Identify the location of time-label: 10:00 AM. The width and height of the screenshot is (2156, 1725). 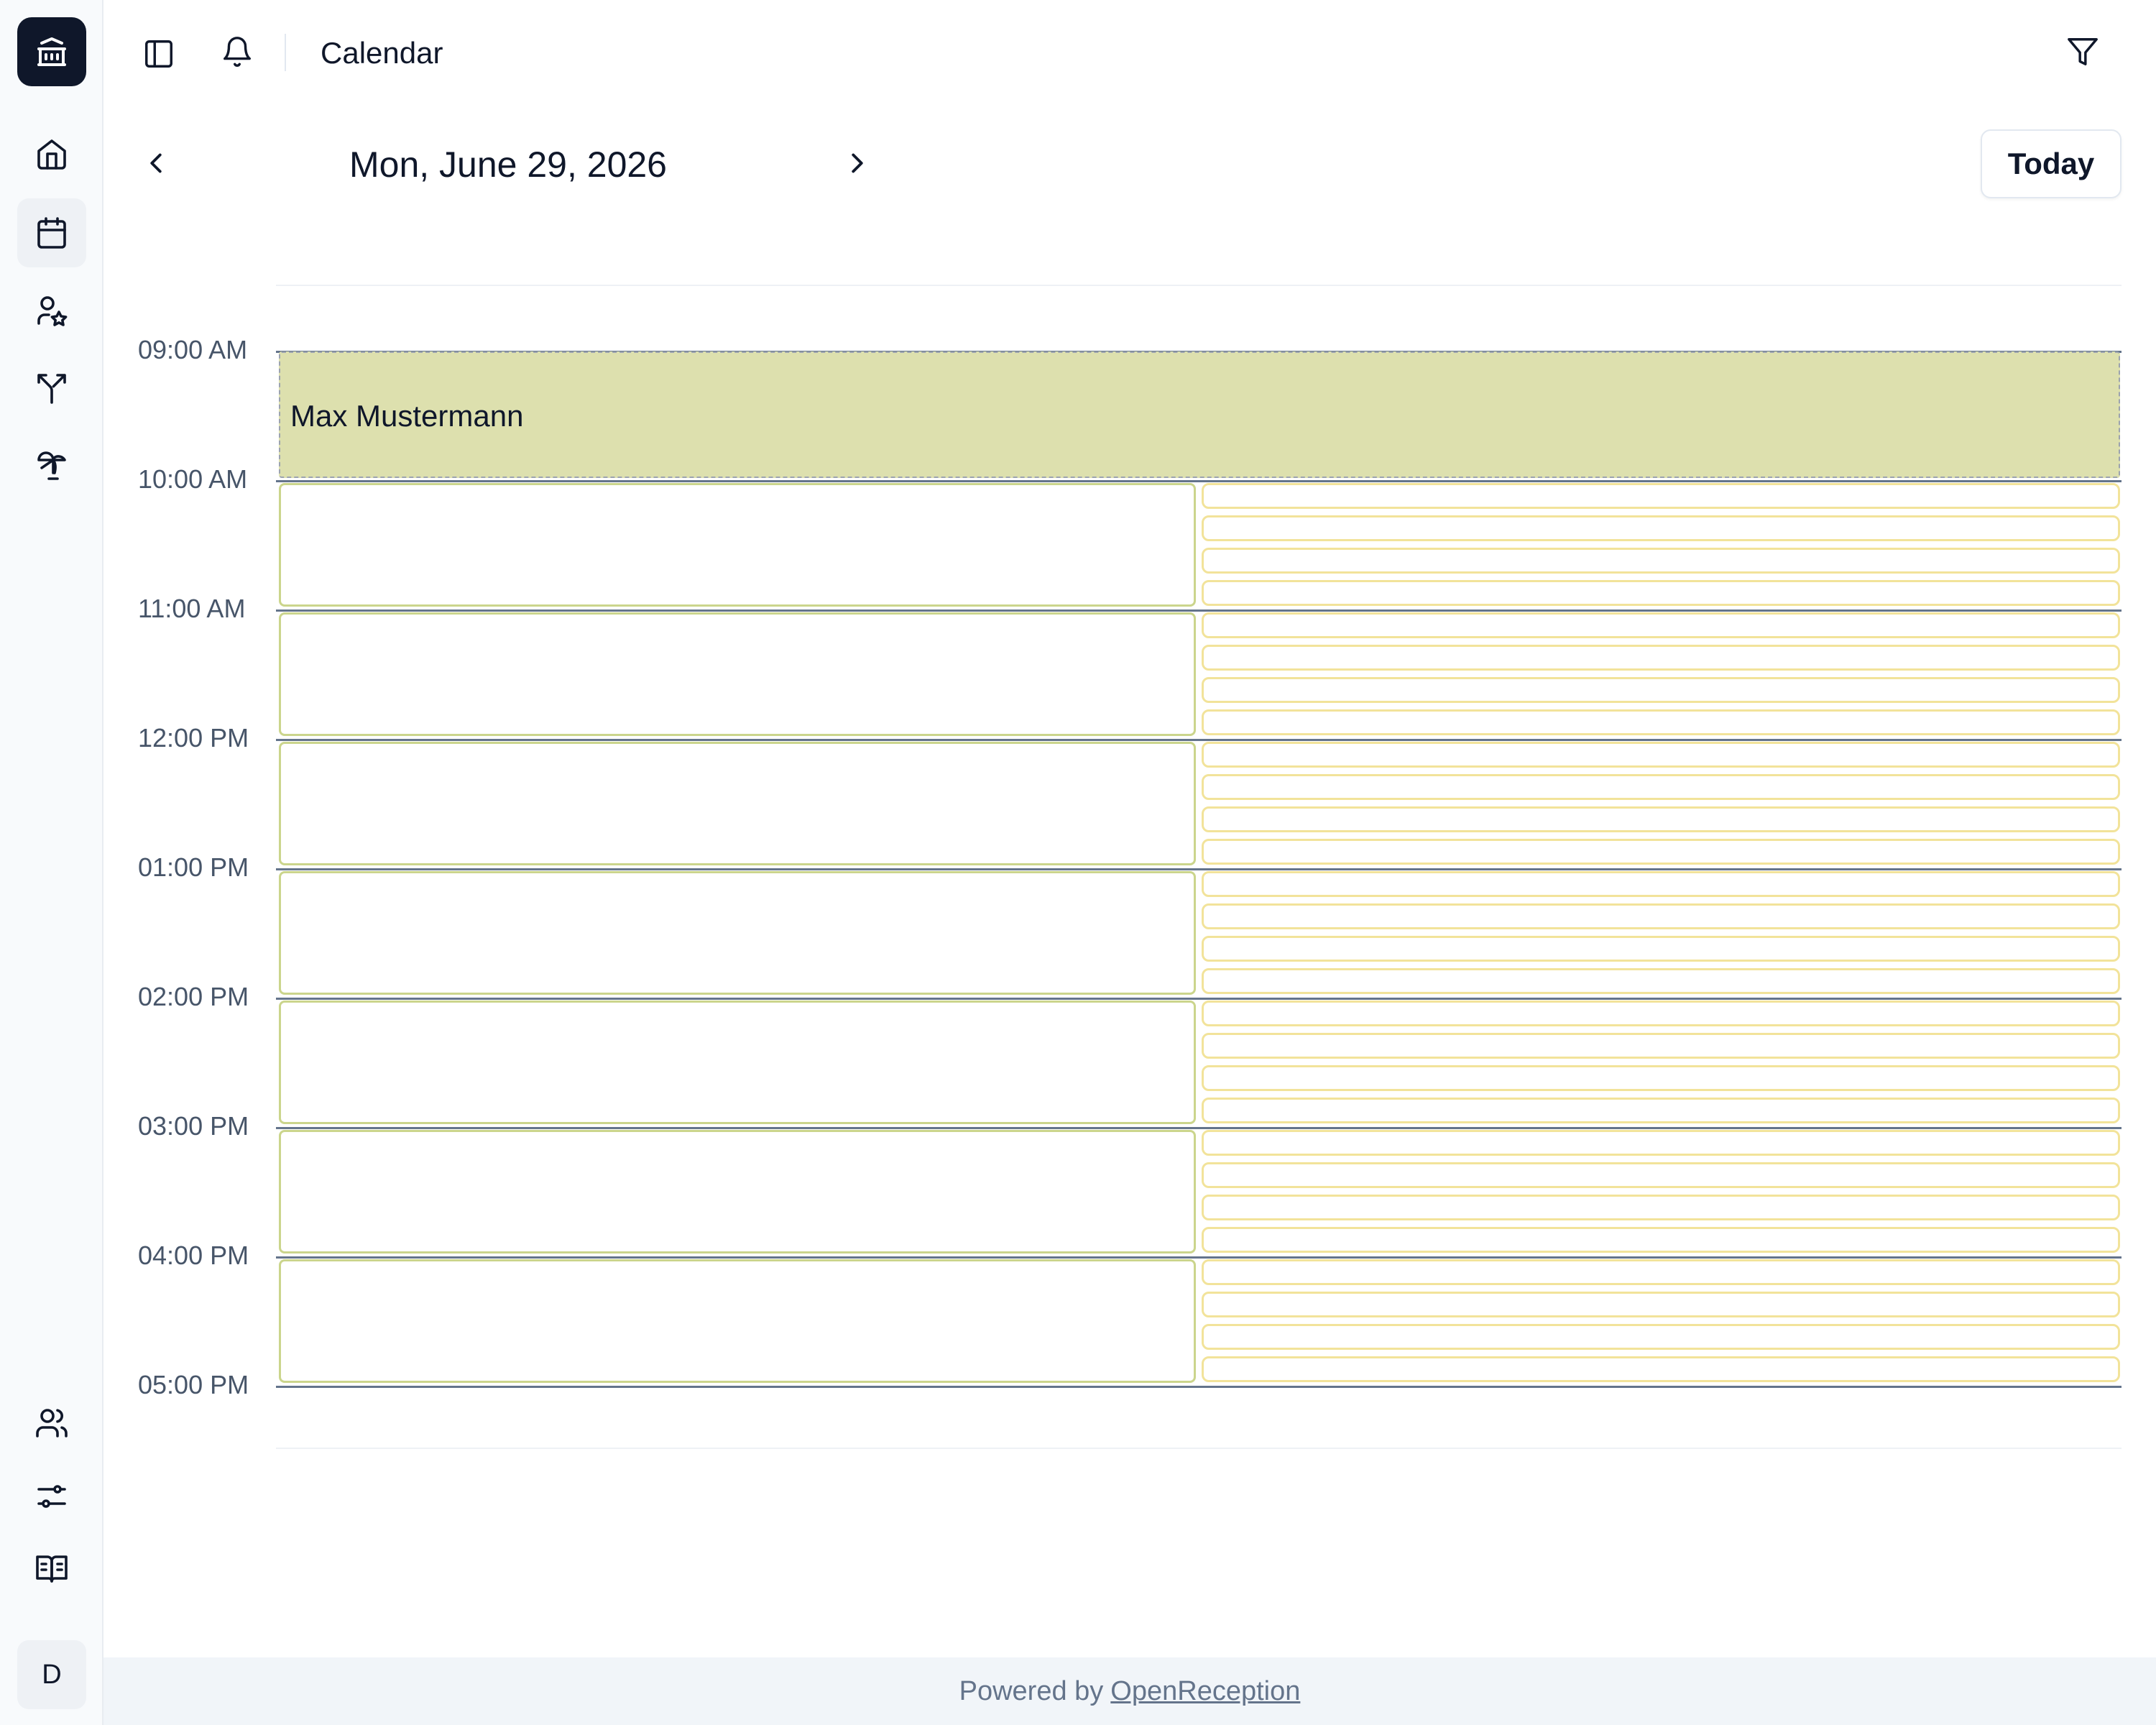
(193, 479).